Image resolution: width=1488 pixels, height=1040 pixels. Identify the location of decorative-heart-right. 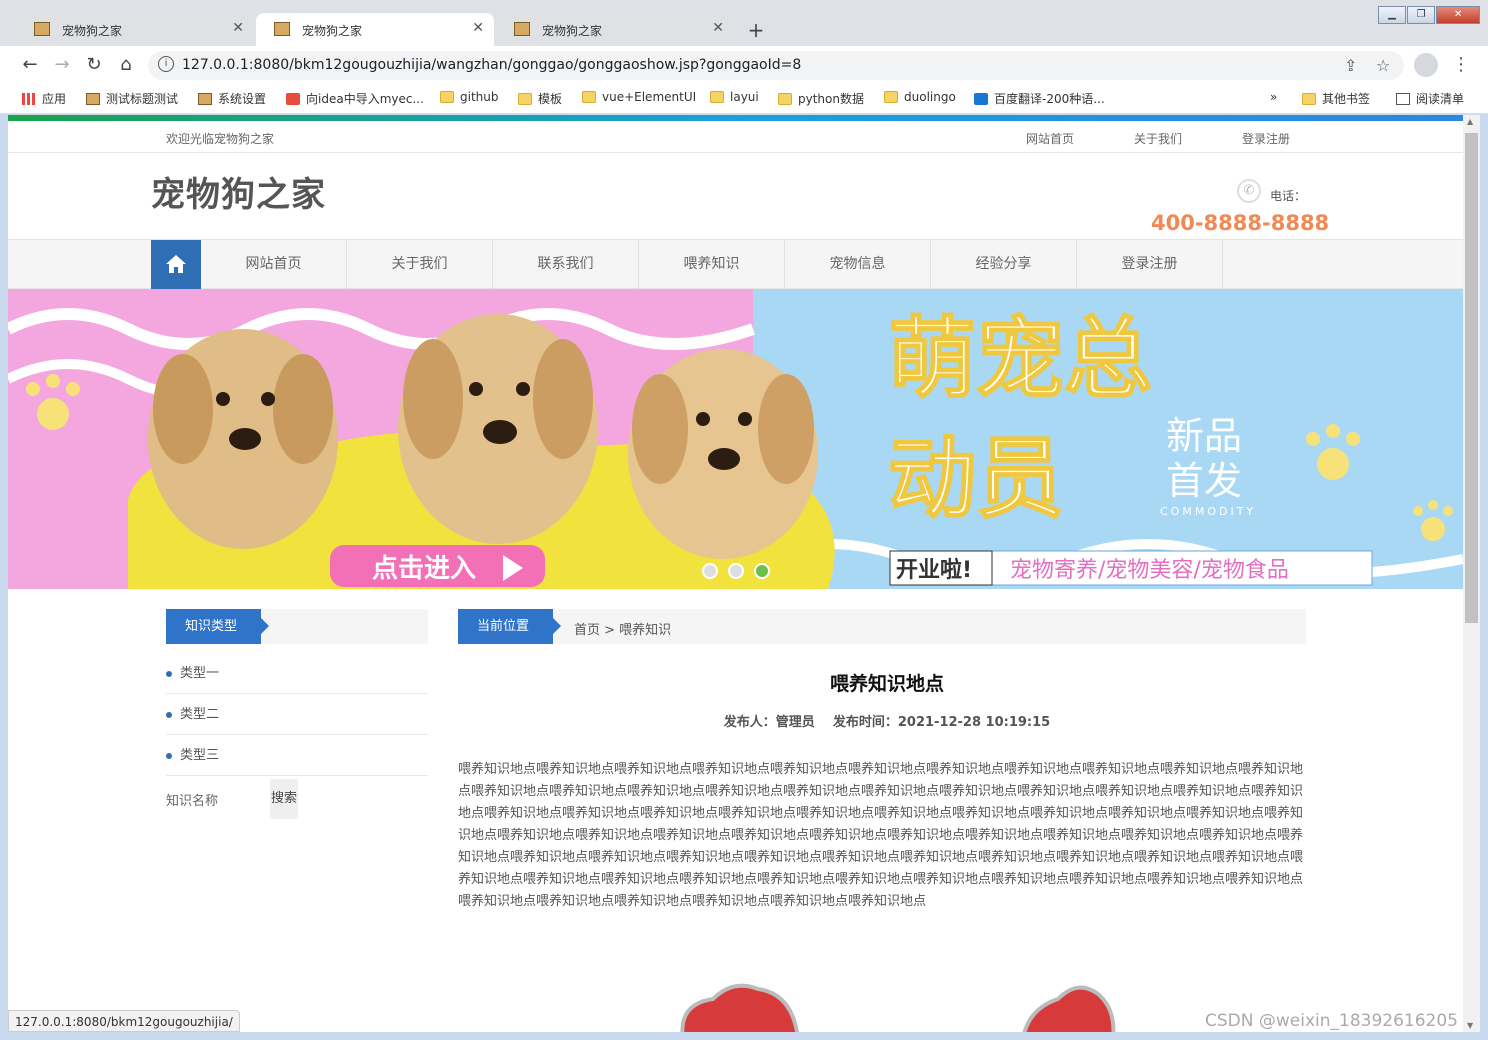
(1069, 1008).